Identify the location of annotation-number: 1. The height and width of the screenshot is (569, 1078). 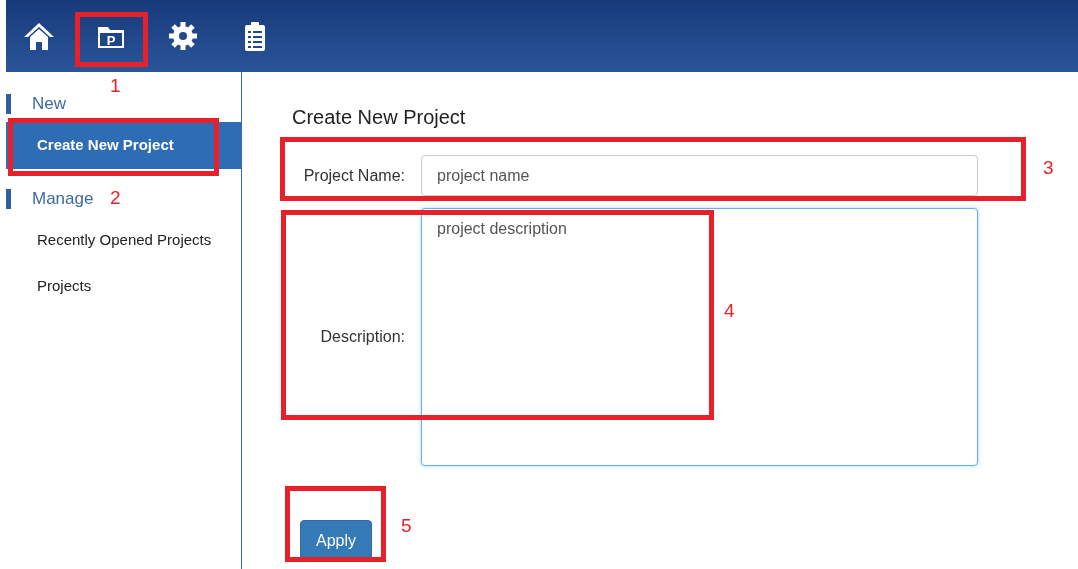
(115, 85).